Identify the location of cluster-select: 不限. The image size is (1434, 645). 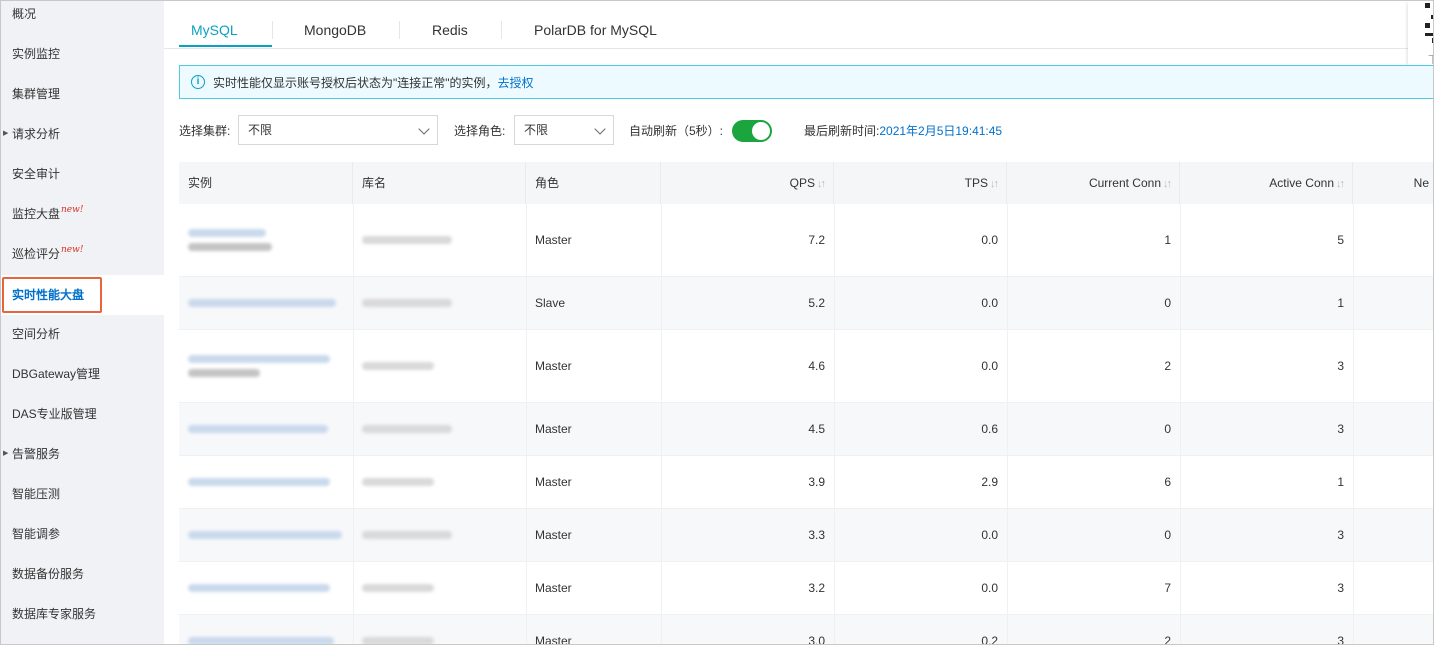
(338, 130).